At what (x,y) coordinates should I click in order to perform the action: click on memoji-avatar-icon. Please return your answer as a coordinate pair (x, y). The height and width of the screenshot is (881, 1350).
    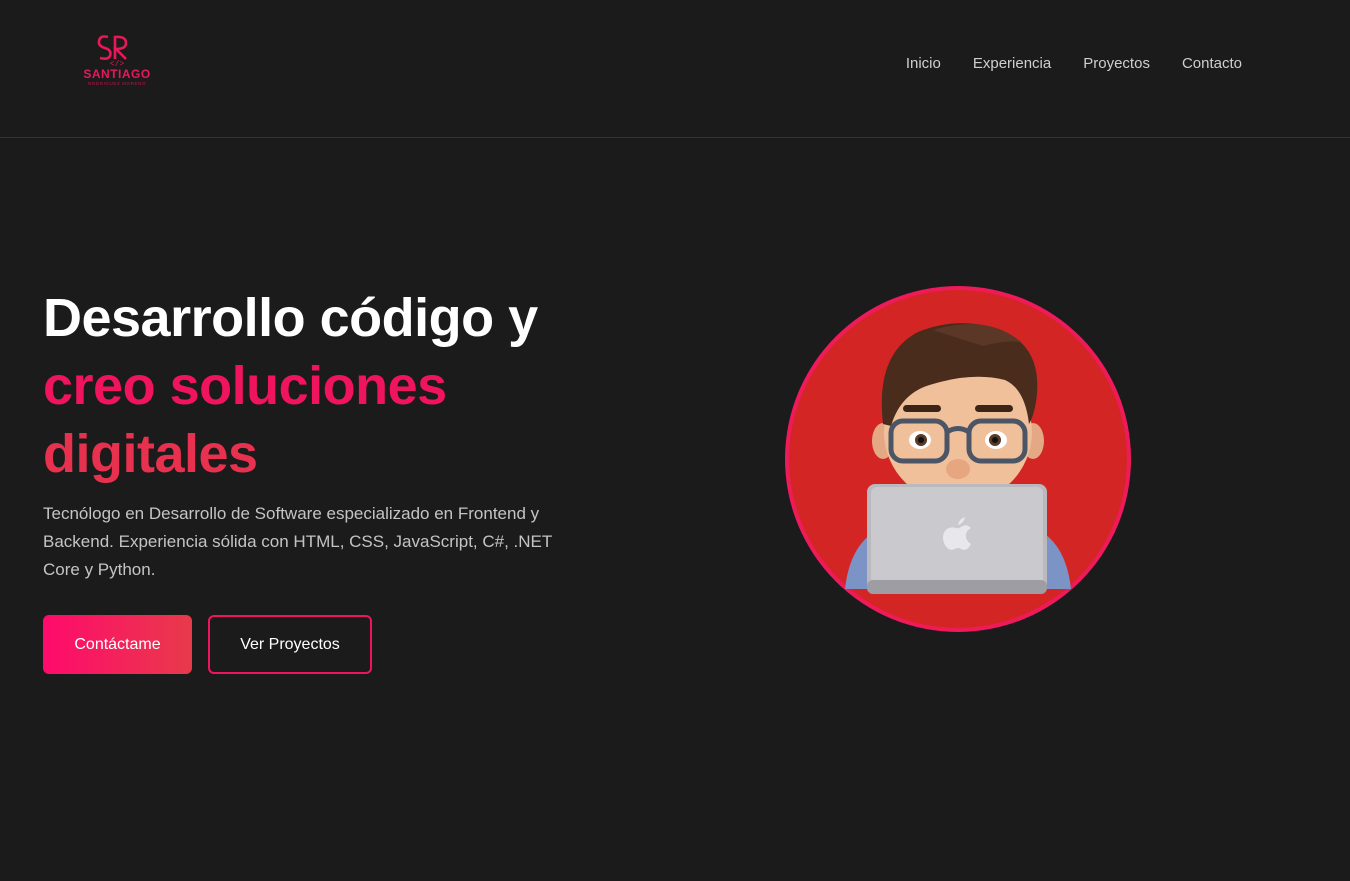
    Looking at the image, I should click on (958, 459).